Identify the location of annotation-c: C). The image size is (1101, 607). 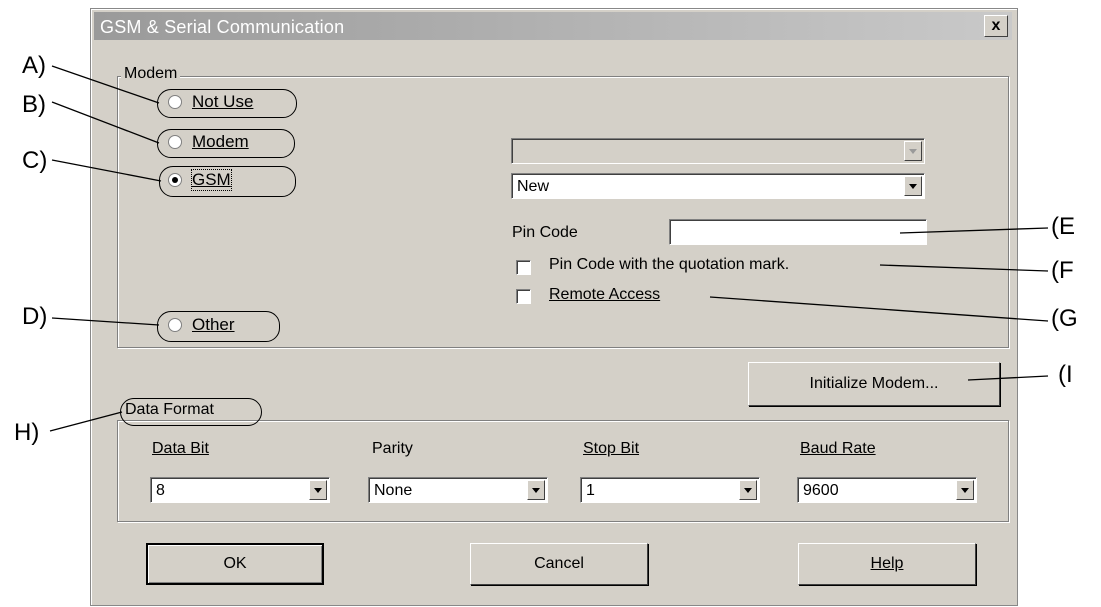
(35, 160).